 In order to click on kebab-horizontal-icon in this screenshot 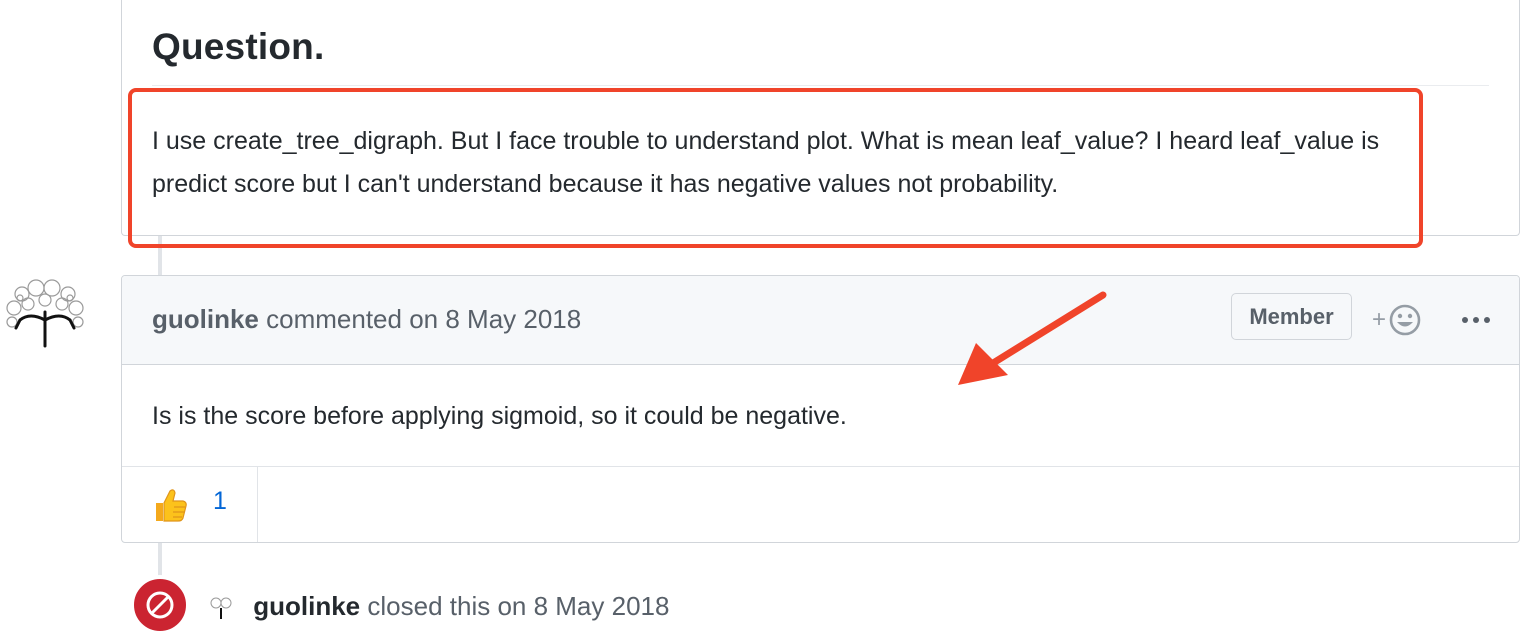, I will do `click(1476, 320)`.